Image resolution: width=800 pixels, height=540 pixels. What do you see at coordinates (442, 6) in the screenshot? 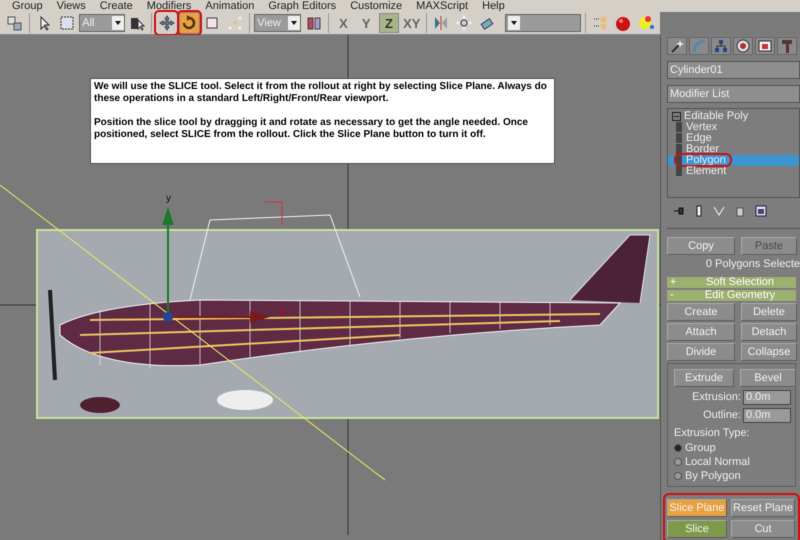
I see `menu-item: MAXScript` at bounding box center [442, 6].